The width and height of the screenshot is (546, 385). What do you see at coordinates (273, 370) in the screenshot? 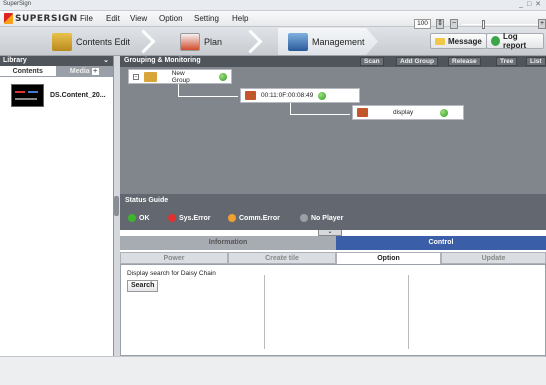
I see `bottom-status-bar` at bounding box center [273, 370].